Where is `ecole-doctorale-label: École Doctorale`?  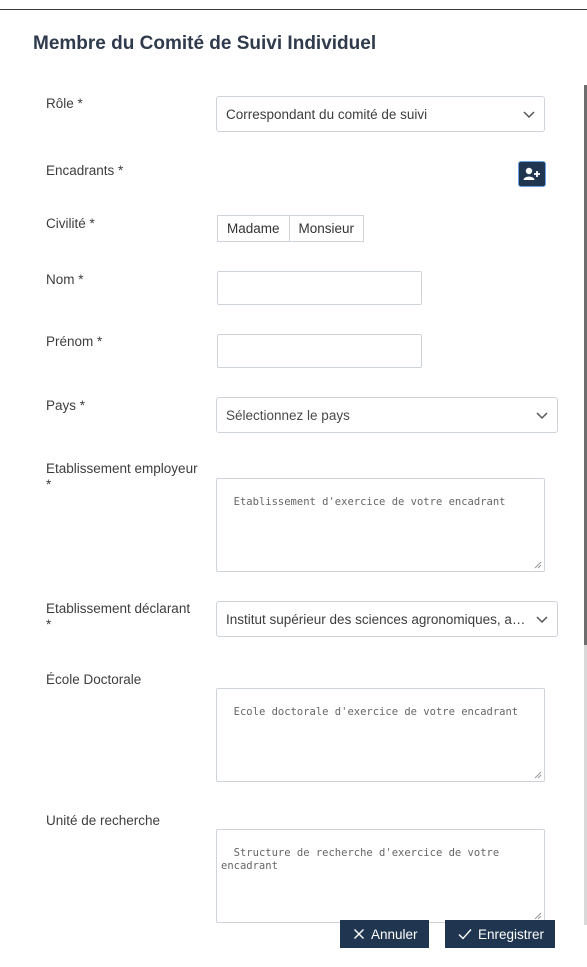
ecole-doctorale-label: École Doctorale is located at coordinates (94, 679).